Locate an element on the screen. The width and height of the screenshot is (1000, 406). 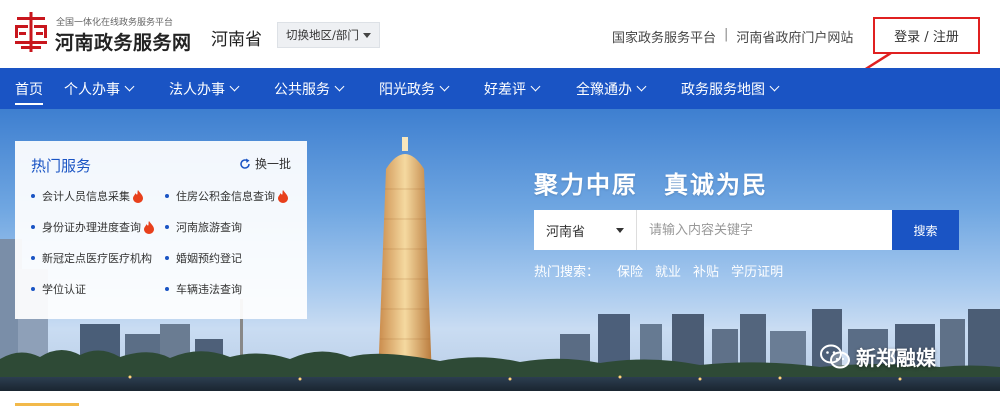
search-region-select: 河南省 is located at coordinates (585, 230).